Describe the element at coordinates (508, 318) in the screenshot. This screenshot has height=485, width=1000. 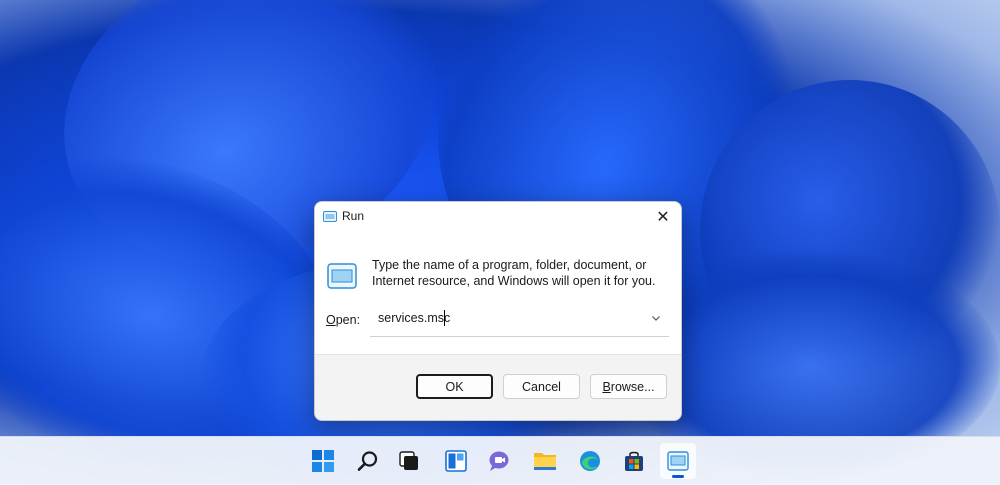
I see `command-input` at that location.